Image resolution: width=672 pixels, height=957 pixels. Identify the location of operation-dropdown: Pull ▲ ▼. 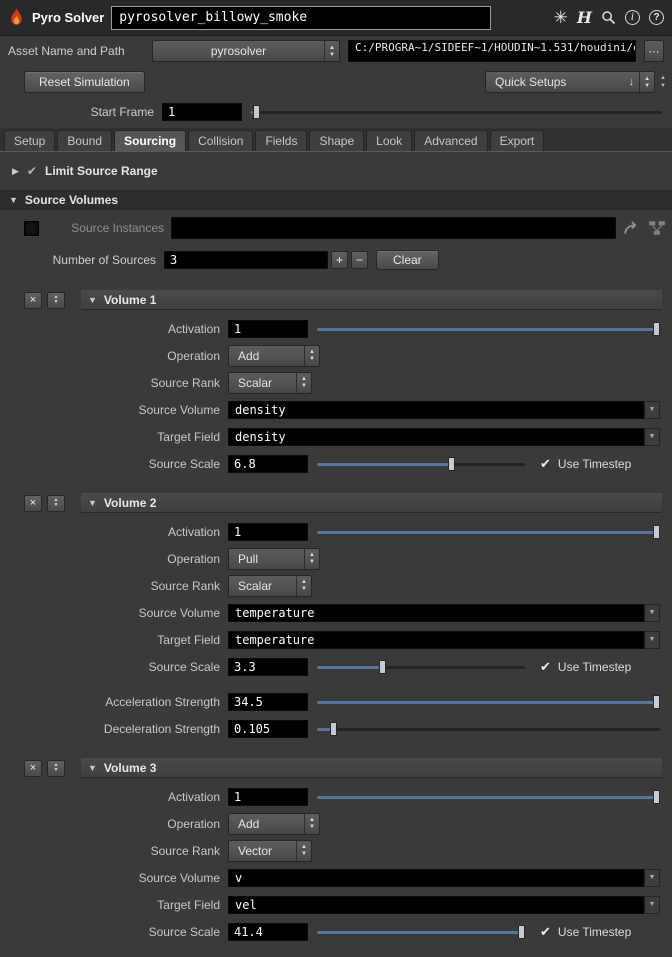
(274, 558).